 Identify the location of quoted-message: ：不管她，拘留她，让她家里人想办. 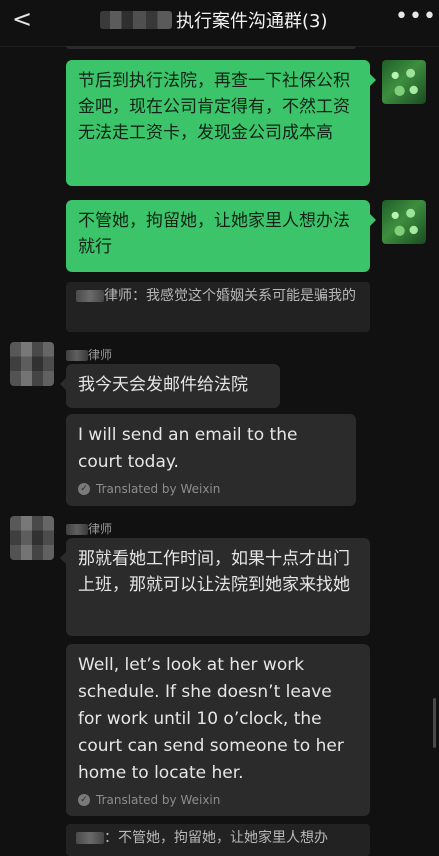
(218, 840).